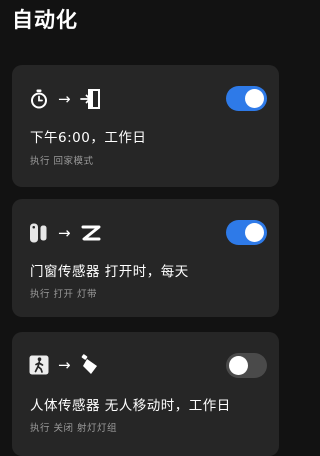  Describe the element at coordinates (91, 233) in the screenshot. I see `light-strip-icon` at that location.